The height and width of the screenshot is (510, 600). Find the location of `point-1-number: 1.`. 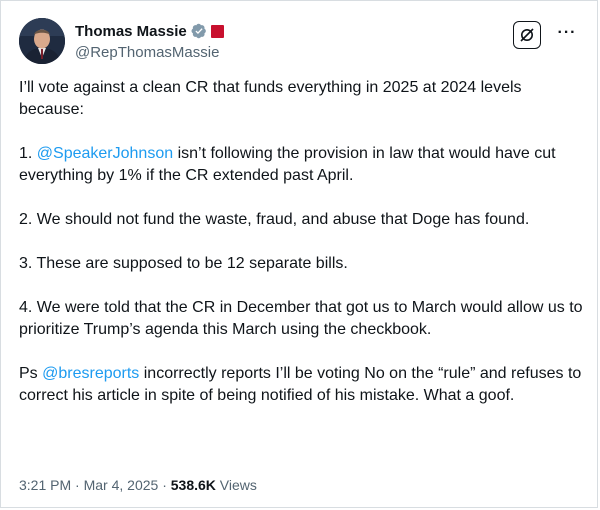

point-1-number: 1. is located at coordinates (28, 153).